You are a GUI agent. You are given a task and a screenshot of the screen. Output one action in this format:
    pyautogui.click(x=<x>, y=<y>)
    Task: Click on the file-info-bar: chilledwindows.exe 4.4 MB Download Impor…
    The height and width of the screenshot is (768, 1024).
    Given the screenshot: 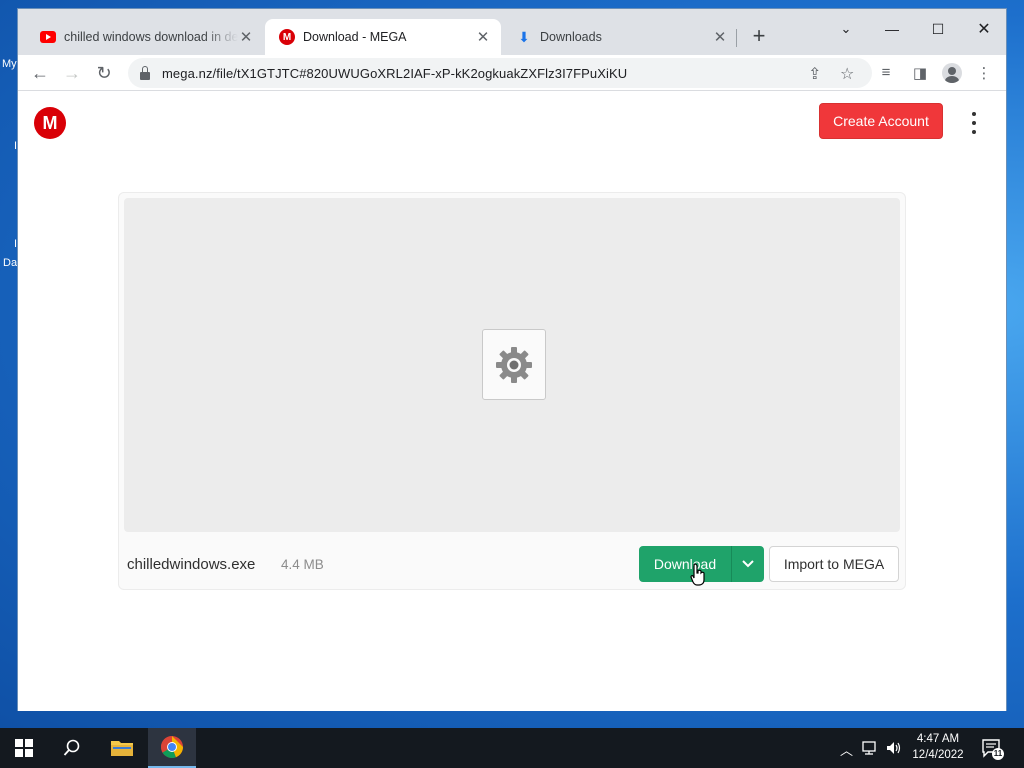 What is the action you would take?
    pyautogui.click(x=512, y=562)
    